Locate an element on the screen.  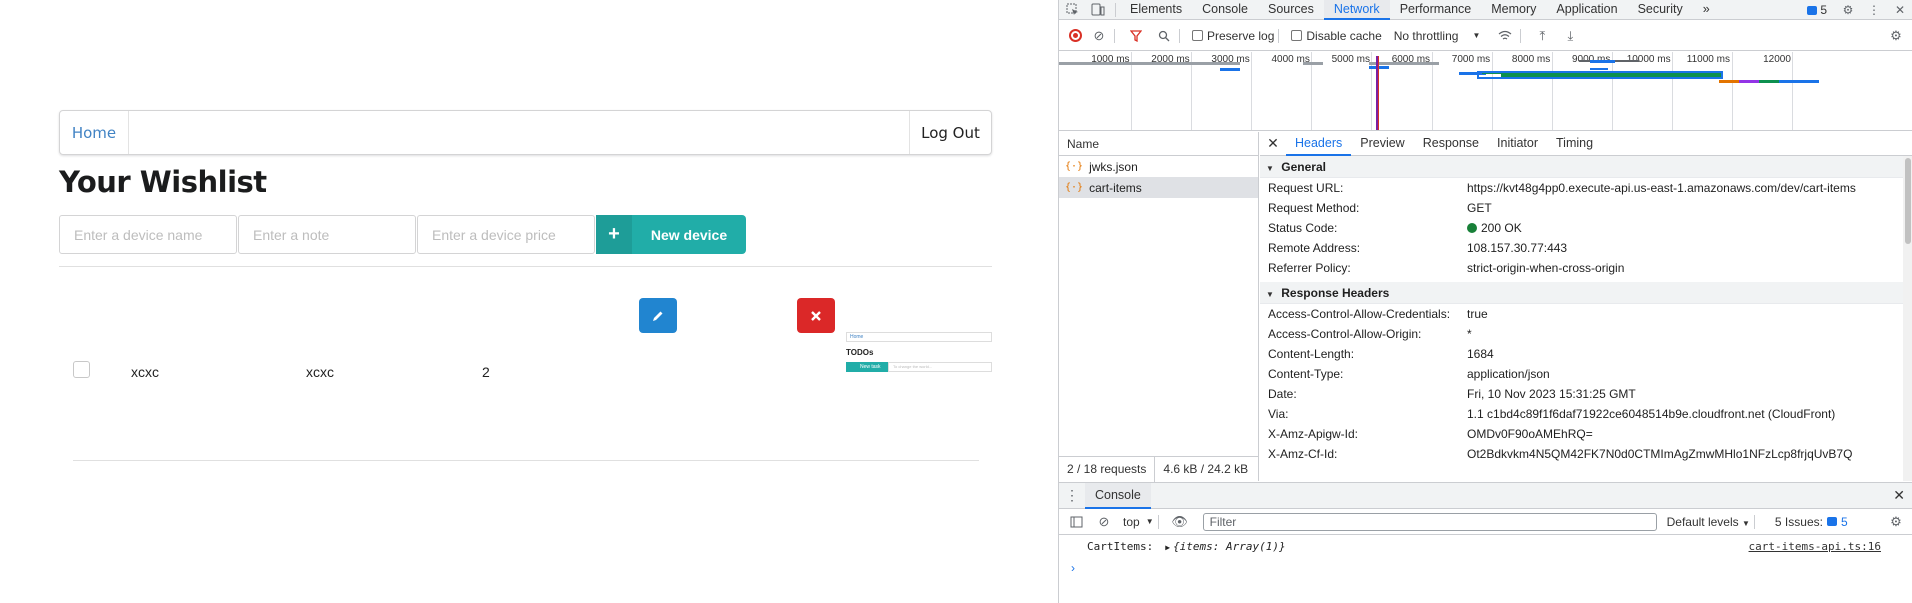
clear-icon: ⊘ is located at coordinates (1099, 36).